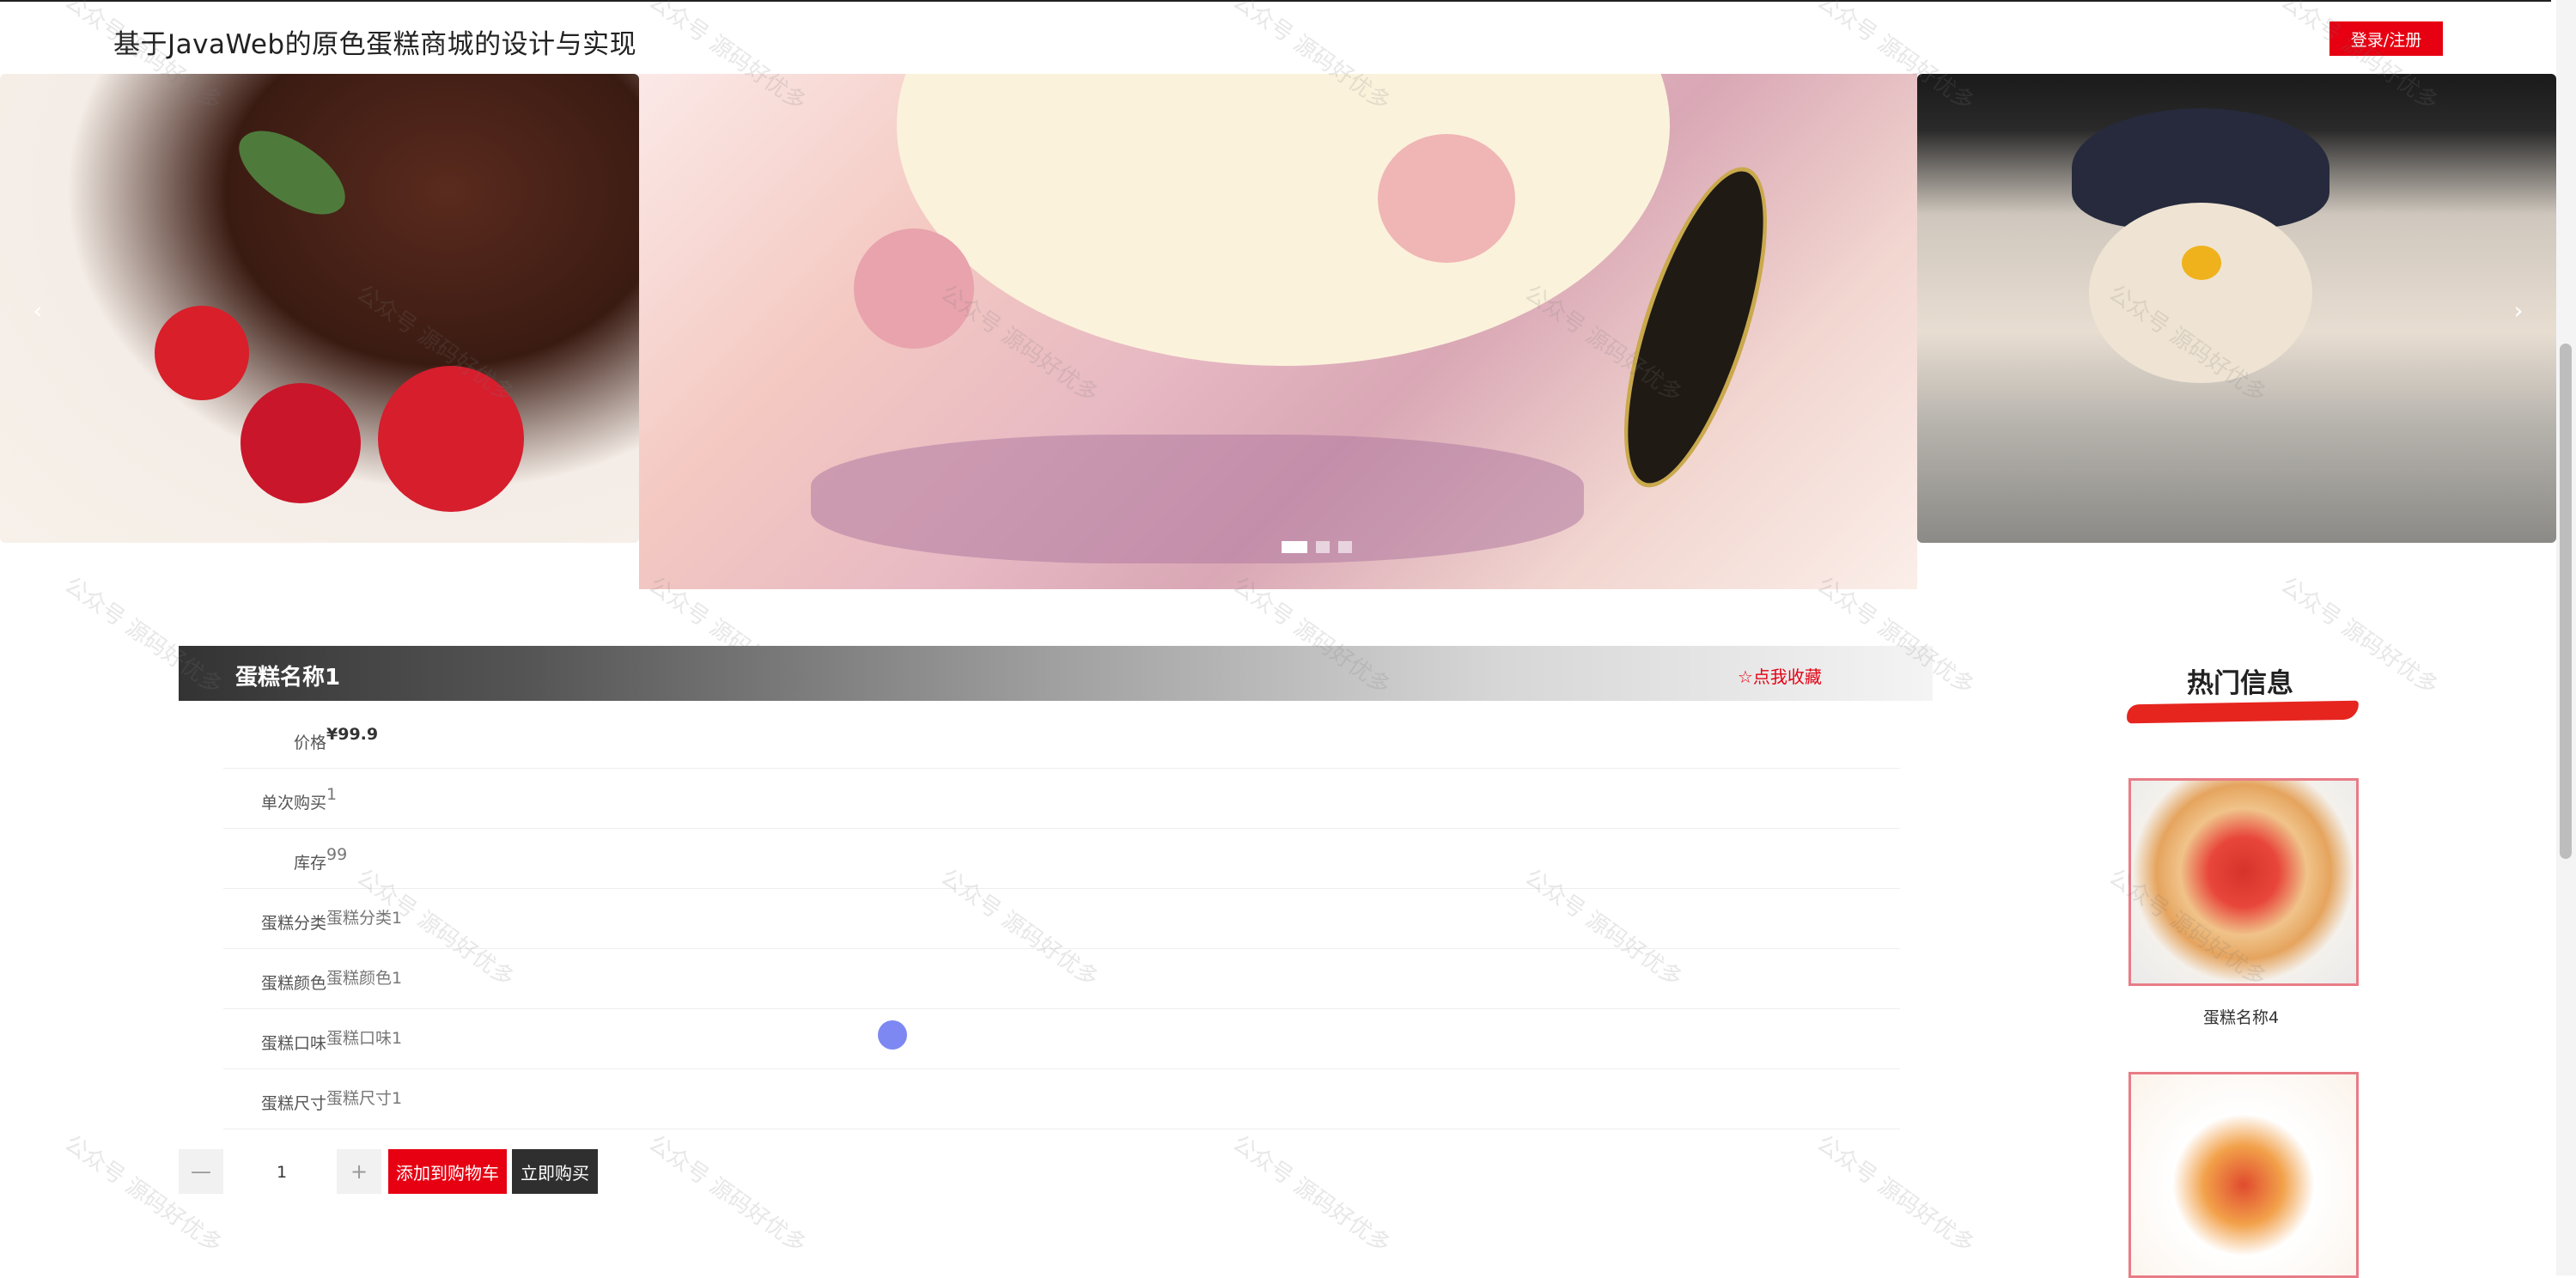 The image size is (2576, 1278). Describe the element at coordinates (2200, 293) in the screenshot. I see `plush-face-decoration` at that location.